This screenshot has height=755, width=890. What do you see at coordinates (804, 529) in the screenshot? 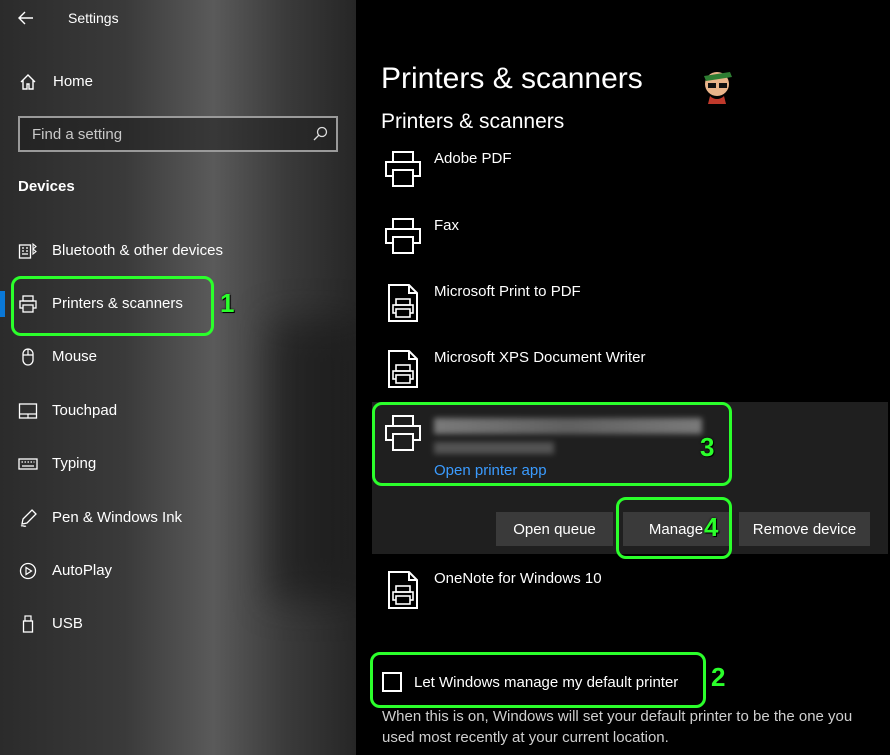
I see `remove-device-button: Remove device` at bounding box center [804, 529].